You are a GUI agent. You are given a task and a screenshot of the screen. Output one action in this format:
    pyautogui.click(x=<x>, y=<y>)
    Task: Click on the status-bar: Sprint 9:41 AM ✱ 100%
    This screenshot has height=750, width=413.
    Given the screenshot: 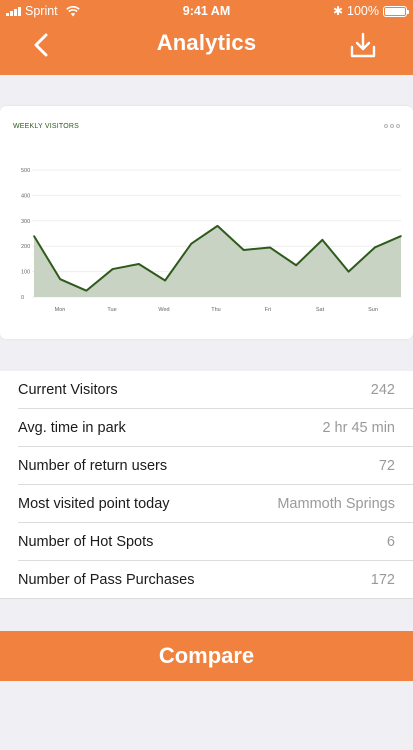 What is the action you would take?
    pyautogui.click(x=206, y=11)
    